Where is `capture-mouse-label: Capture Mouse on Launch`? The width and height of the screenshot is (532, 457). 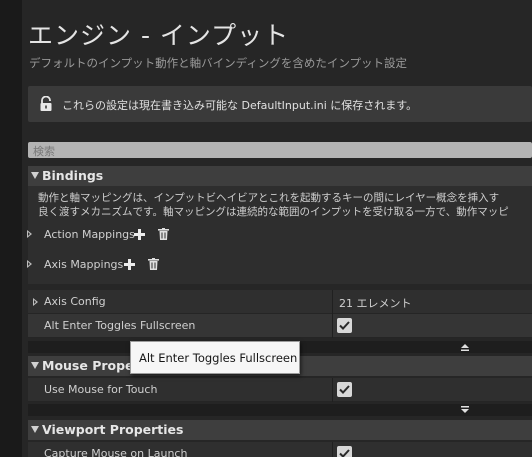 capture-mouse-label: Capture Mouse on Launch is located at coordinates (116, 452).